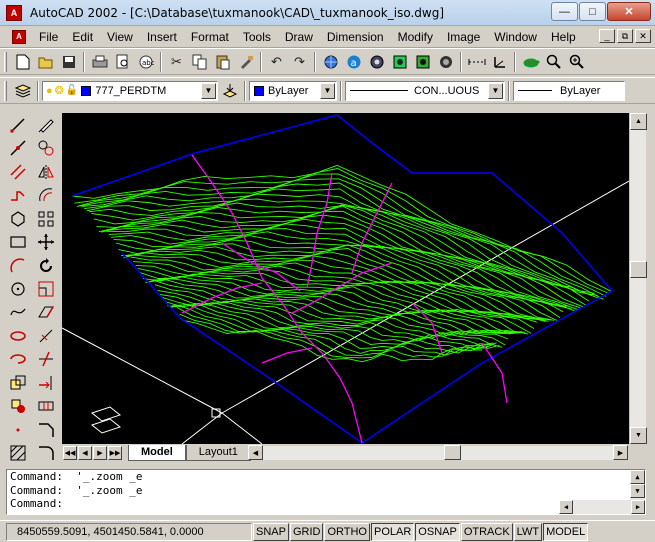 This screenshot has width=655, height=542. I want to click on scale-icon, so click(46, 288).